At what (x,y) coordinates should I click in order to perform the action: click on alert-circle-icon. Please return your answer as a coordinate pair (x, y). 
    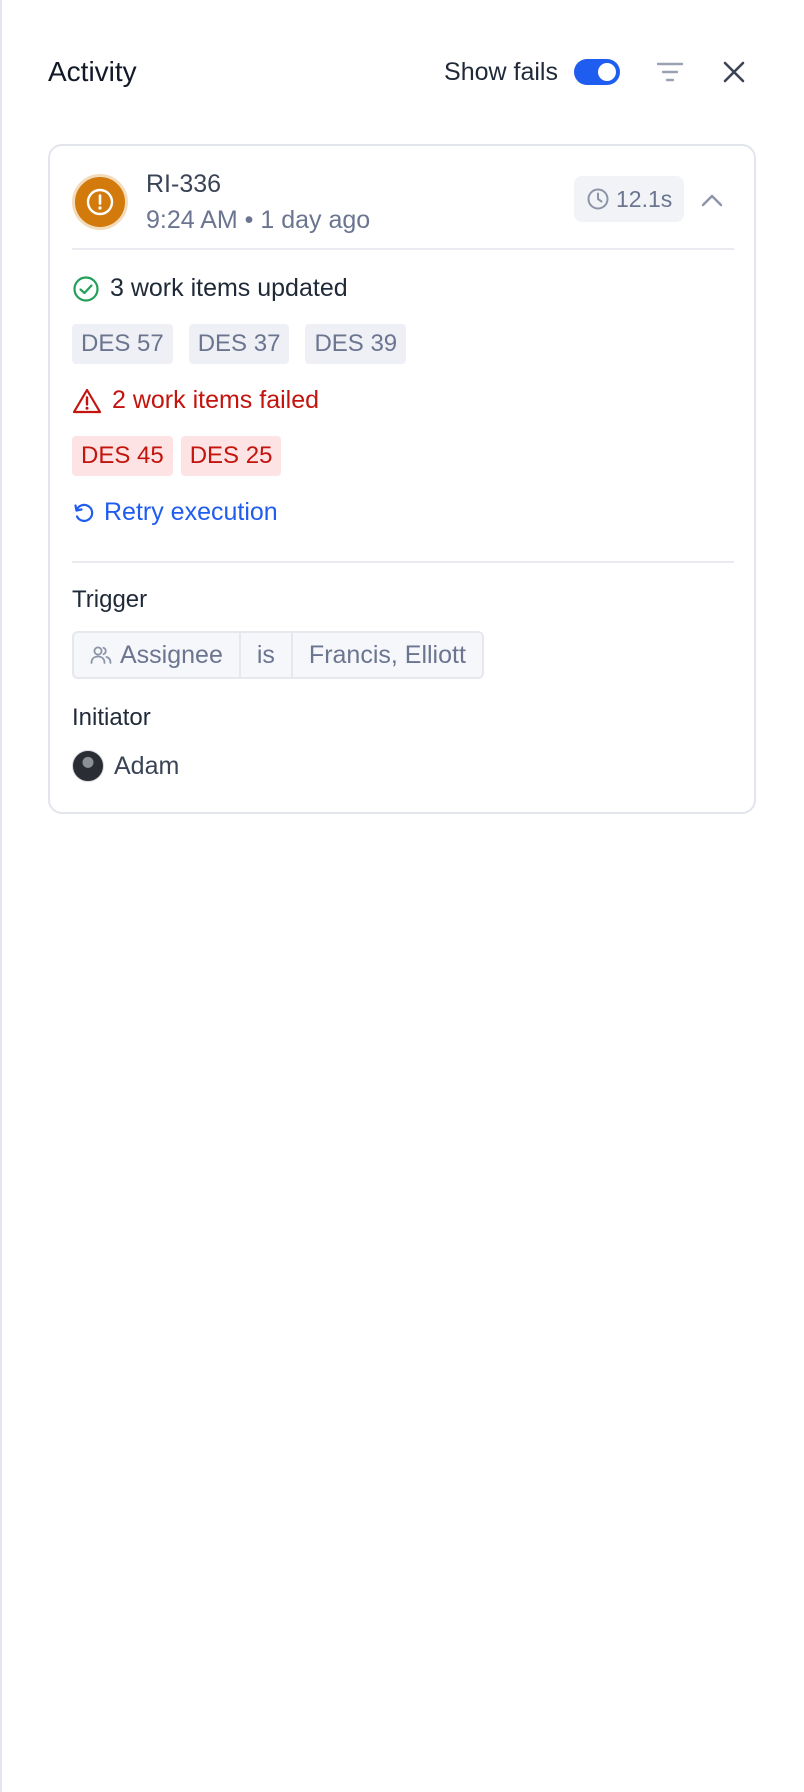
    Looking at the image, I should click on (100, 202).